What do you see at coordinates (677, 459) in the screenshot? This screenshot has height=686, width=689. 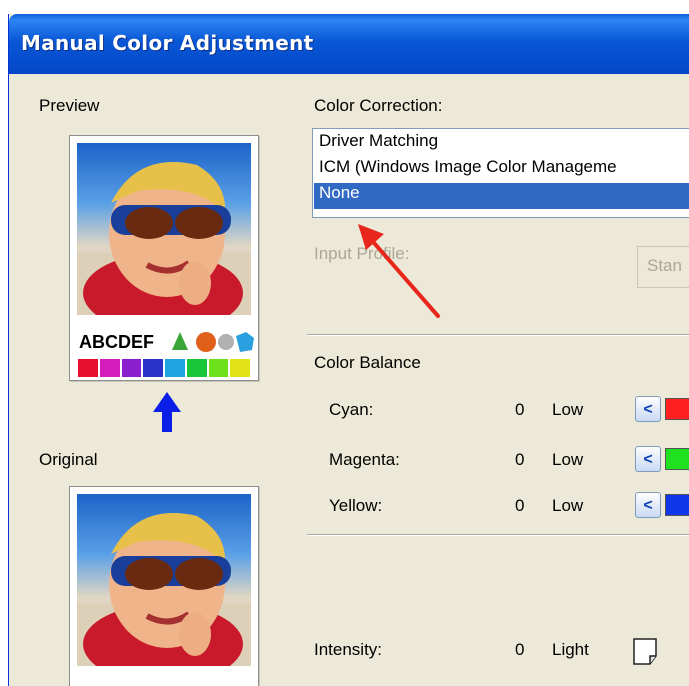 I see `magenta-bar` at bounding box center [677, 459].